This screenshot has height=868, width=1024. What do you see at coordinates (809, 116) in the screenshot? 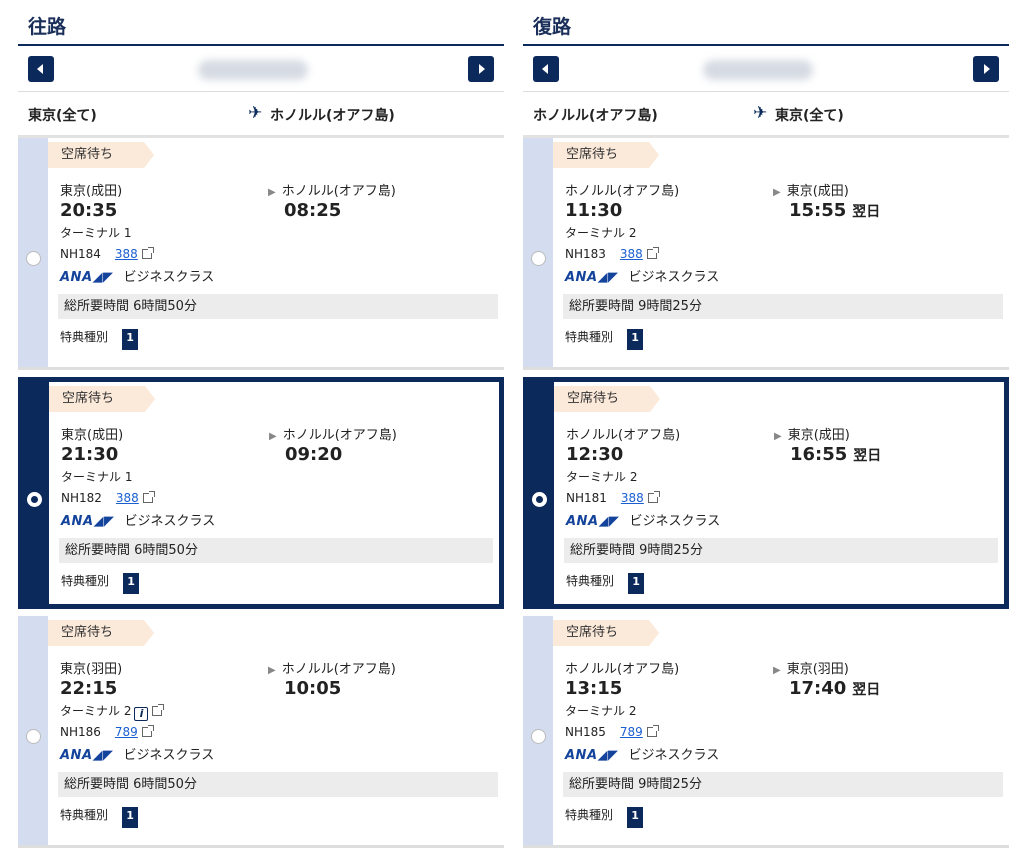
I see `return-route-to: 東京(全て)` at bounding box center [809, 116].